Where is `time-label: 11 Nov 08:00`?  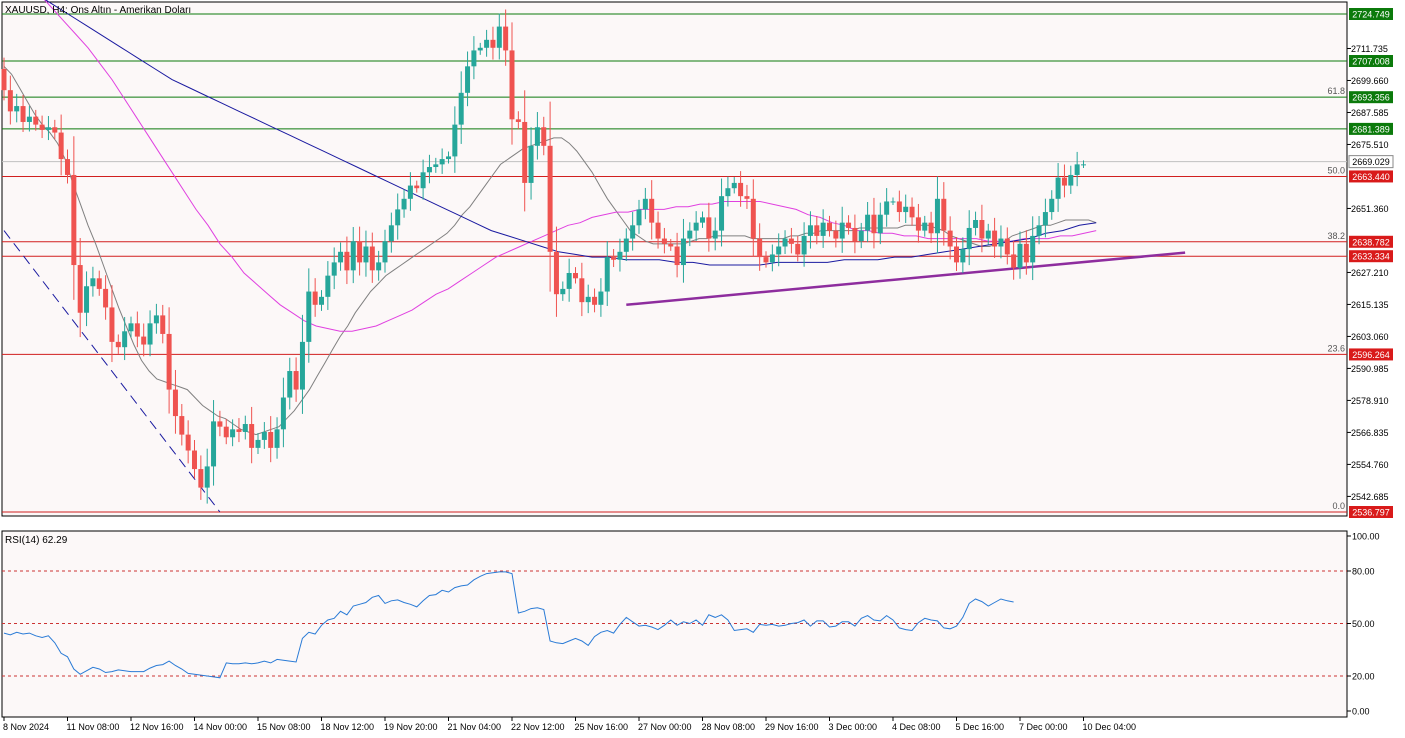 time-label: 11 Nov 08:00 is located at coordinates (93, 727).